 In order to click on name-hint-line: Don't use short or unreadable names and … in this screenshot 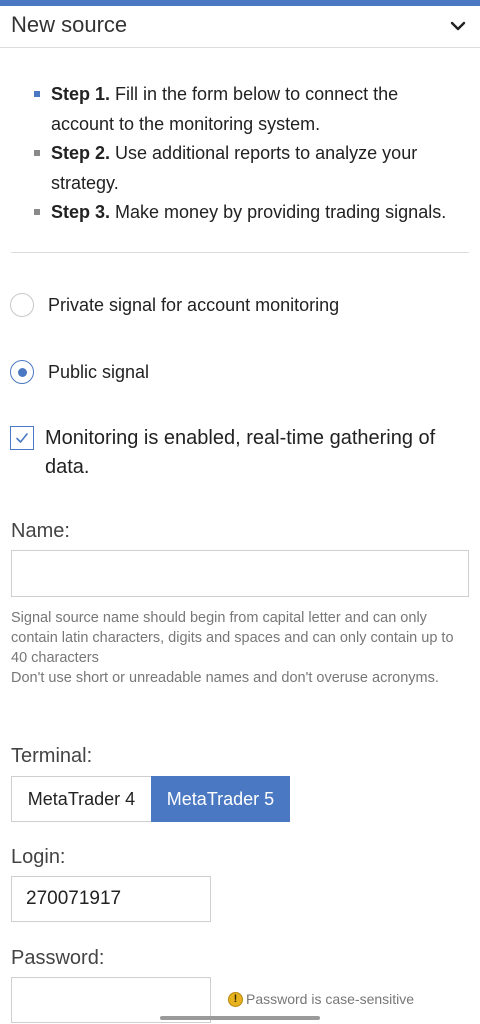, I will do `click(225, 678)`.